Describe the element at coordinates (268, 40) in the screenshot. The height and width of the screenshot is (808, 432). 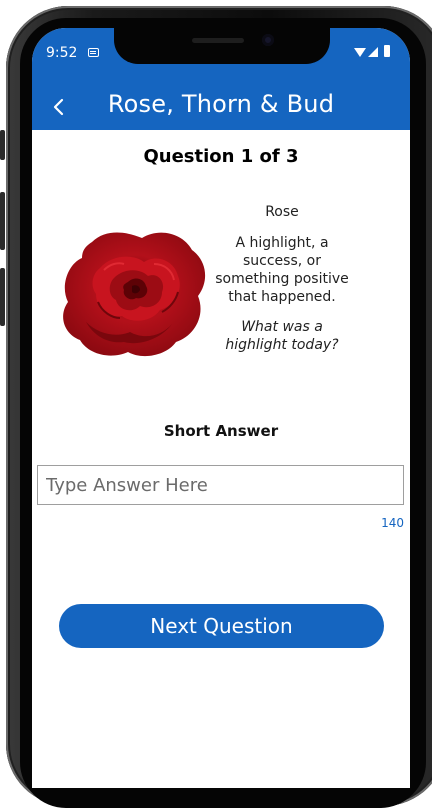
I see `front-camera` at that location.